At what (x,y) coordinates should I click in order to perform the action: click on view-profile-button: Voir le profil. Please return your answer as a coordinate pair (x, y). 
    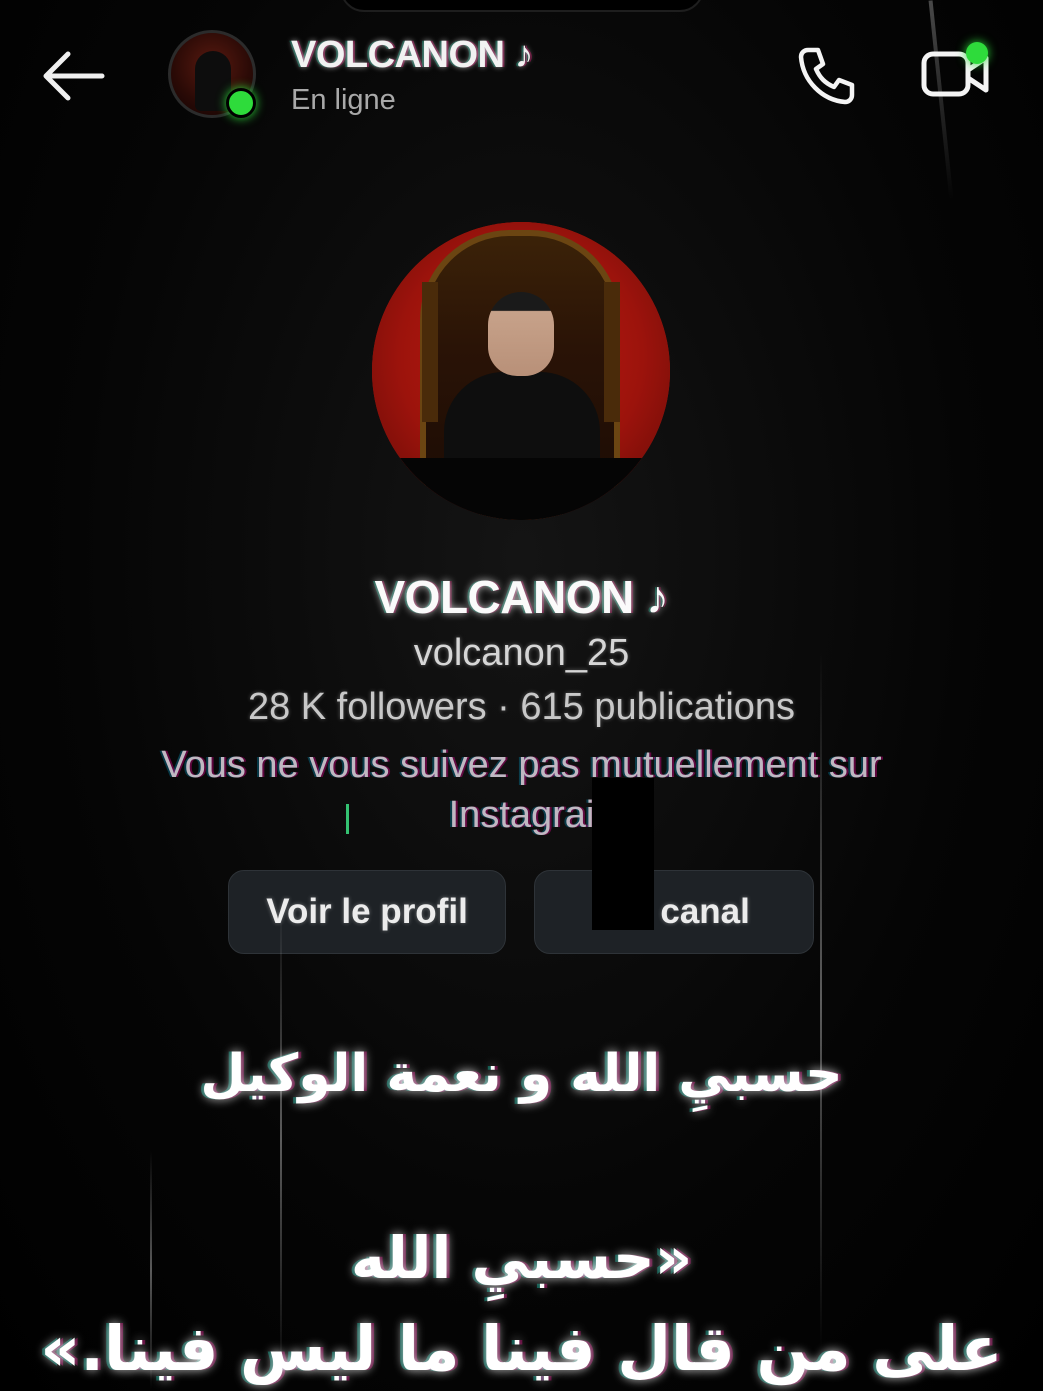
    Looking at the image, I should click on (367, 912).